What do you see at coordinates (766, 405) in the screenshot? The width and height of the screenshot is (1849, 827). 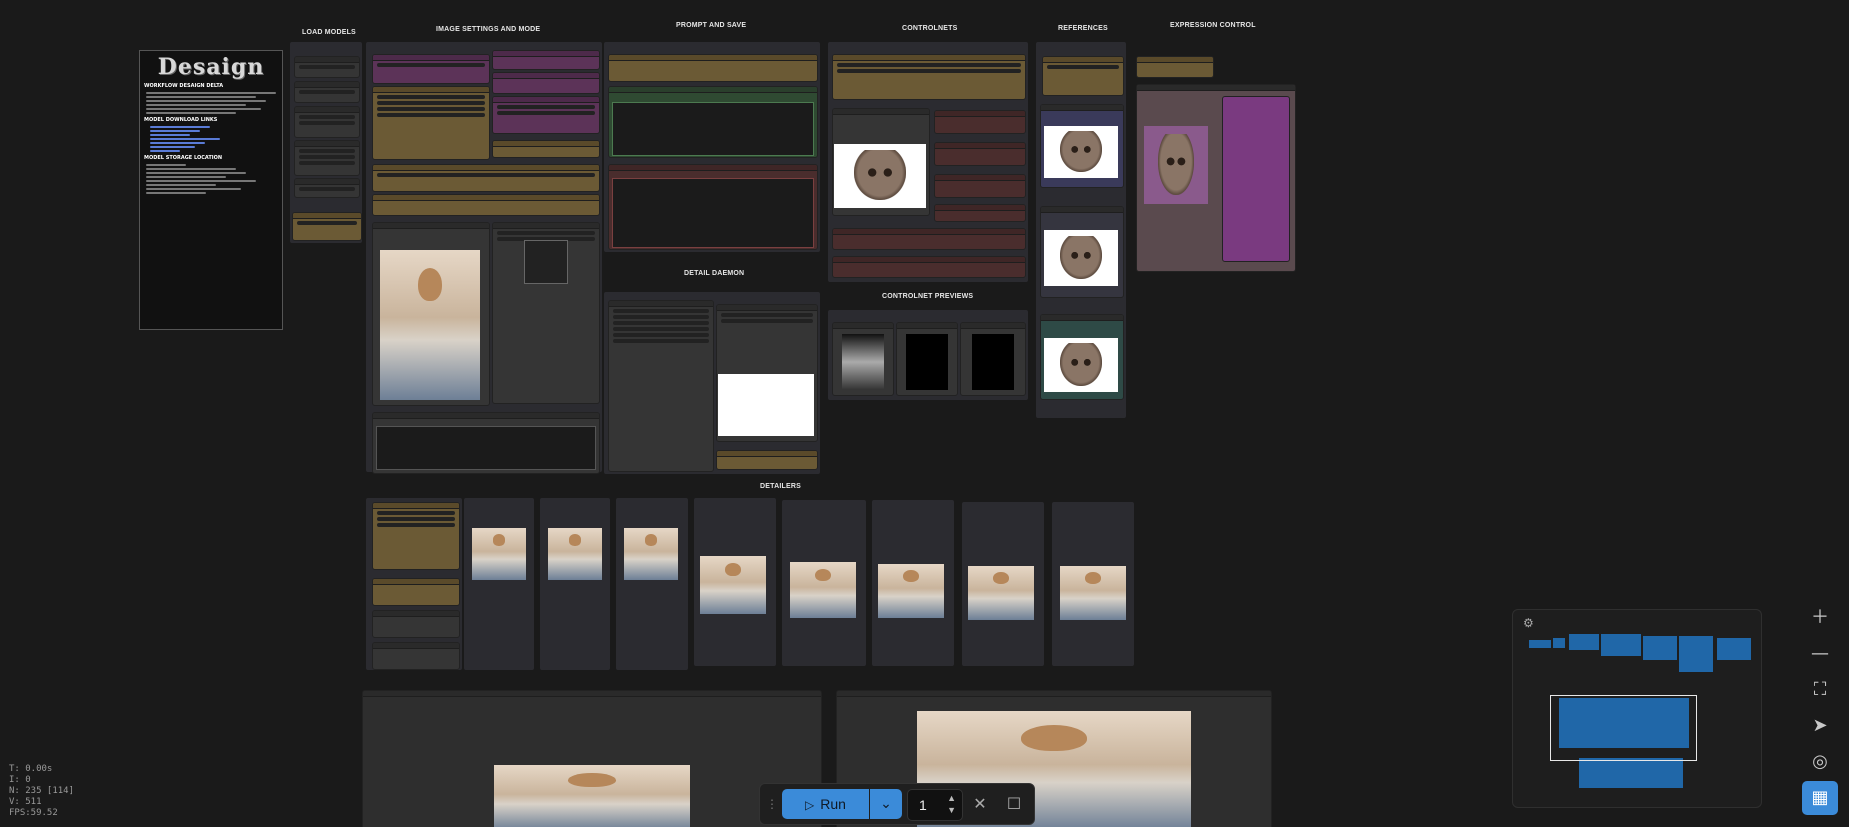 I see `detail-schedule-graph` at bounding box center [766, 405].